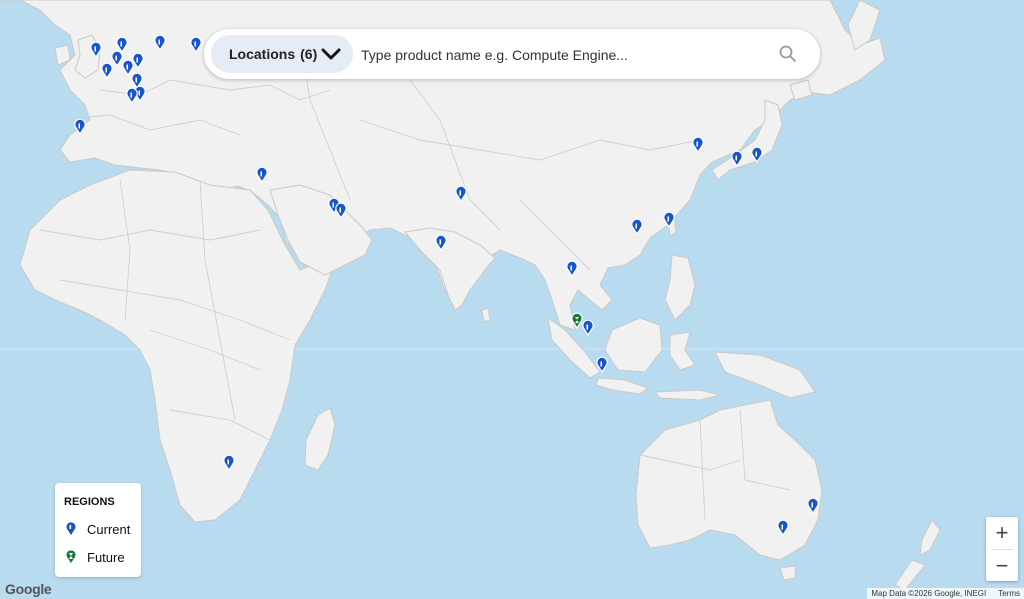  What do you see at coordinates (71, 557) in the screenshot?
I see `future-pin-icon` at bounding box center [71, 557].